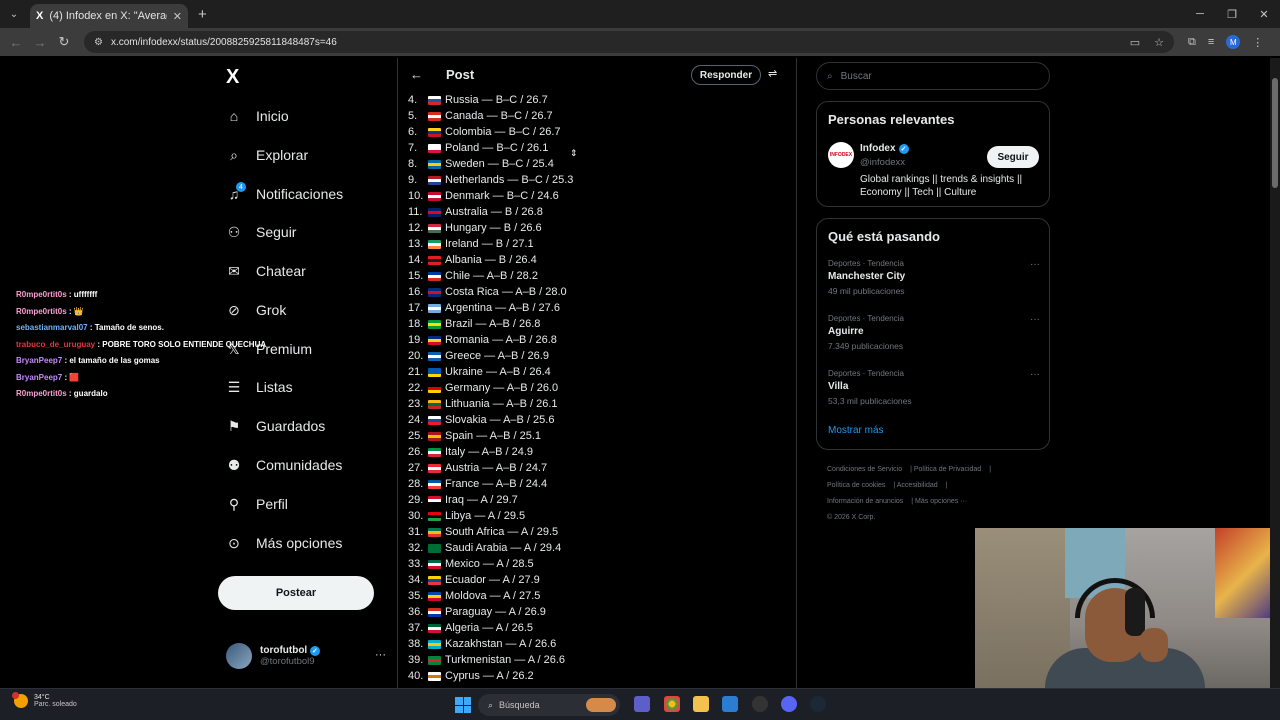 This screenshot has height=720, width=1280. Describe the element at coordinates (1159, 42) in the screenshot. I see `bookmark-star-icon: ☆` at that location.